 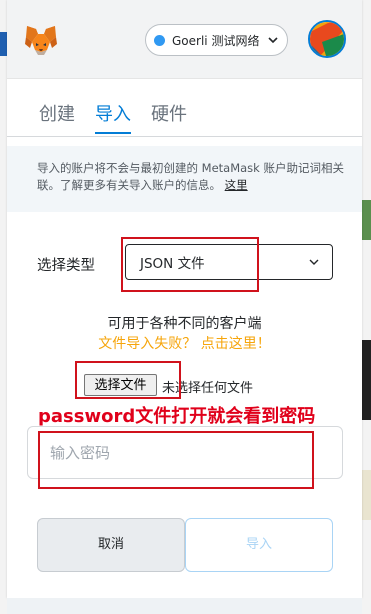 I want to click on header: Goerli 测试网络, so click(x=184, y=39).